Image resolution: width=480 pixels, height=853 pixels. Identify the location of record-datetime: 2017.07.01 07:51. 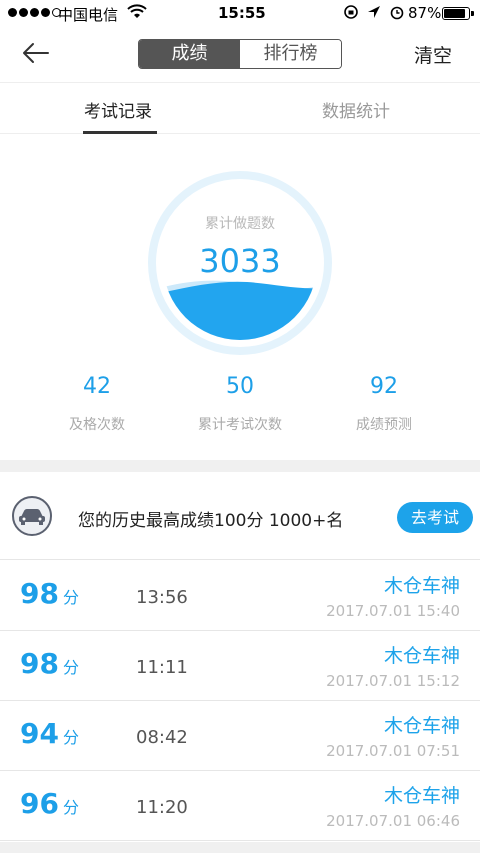
(393, 751).